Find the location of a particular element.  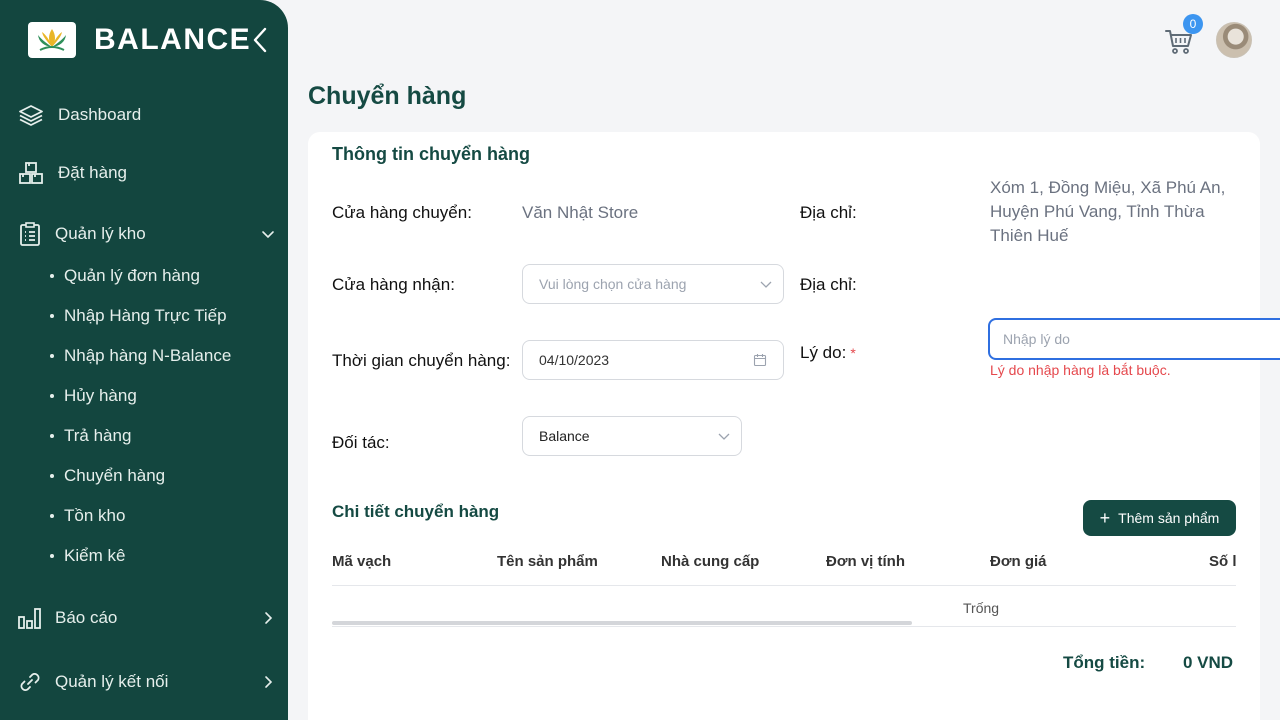

sidebar-item-label: Dashboard is located at coordinates (100, 114).